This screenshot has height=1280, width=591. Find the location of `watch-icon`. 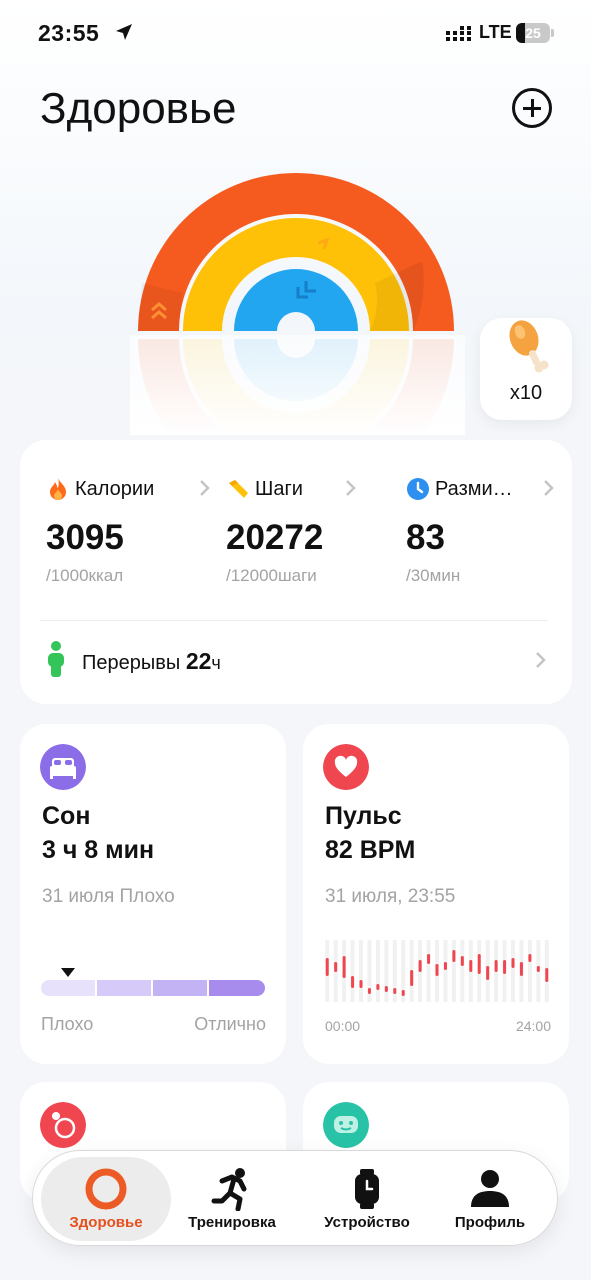

watch-icon is located at coordinates (367, 1189).